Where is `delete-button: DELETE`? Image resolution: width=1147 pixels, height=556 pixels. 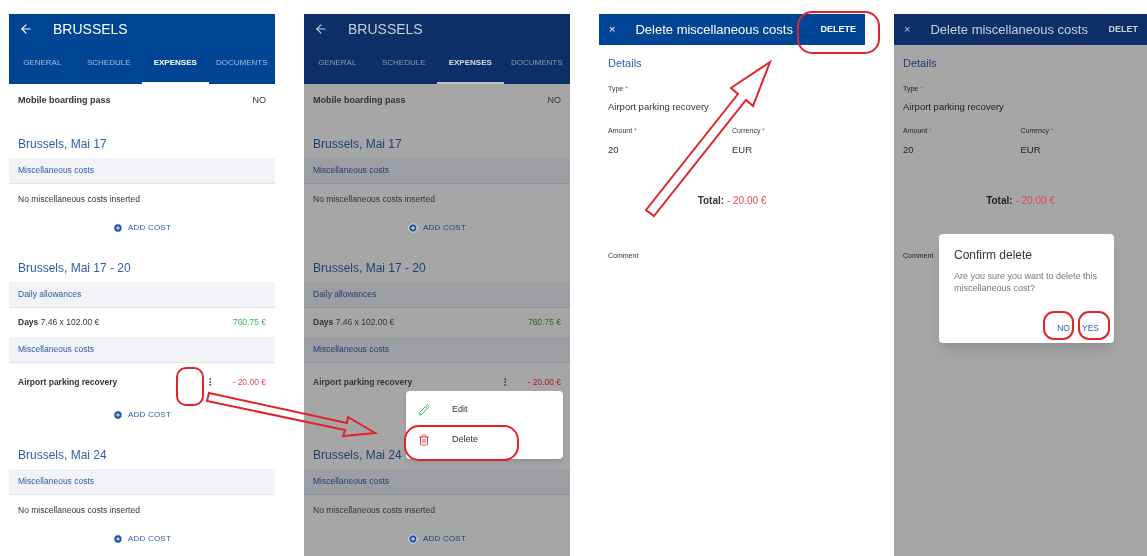 delete-button: DELETE is located at coordinates (842, 29).